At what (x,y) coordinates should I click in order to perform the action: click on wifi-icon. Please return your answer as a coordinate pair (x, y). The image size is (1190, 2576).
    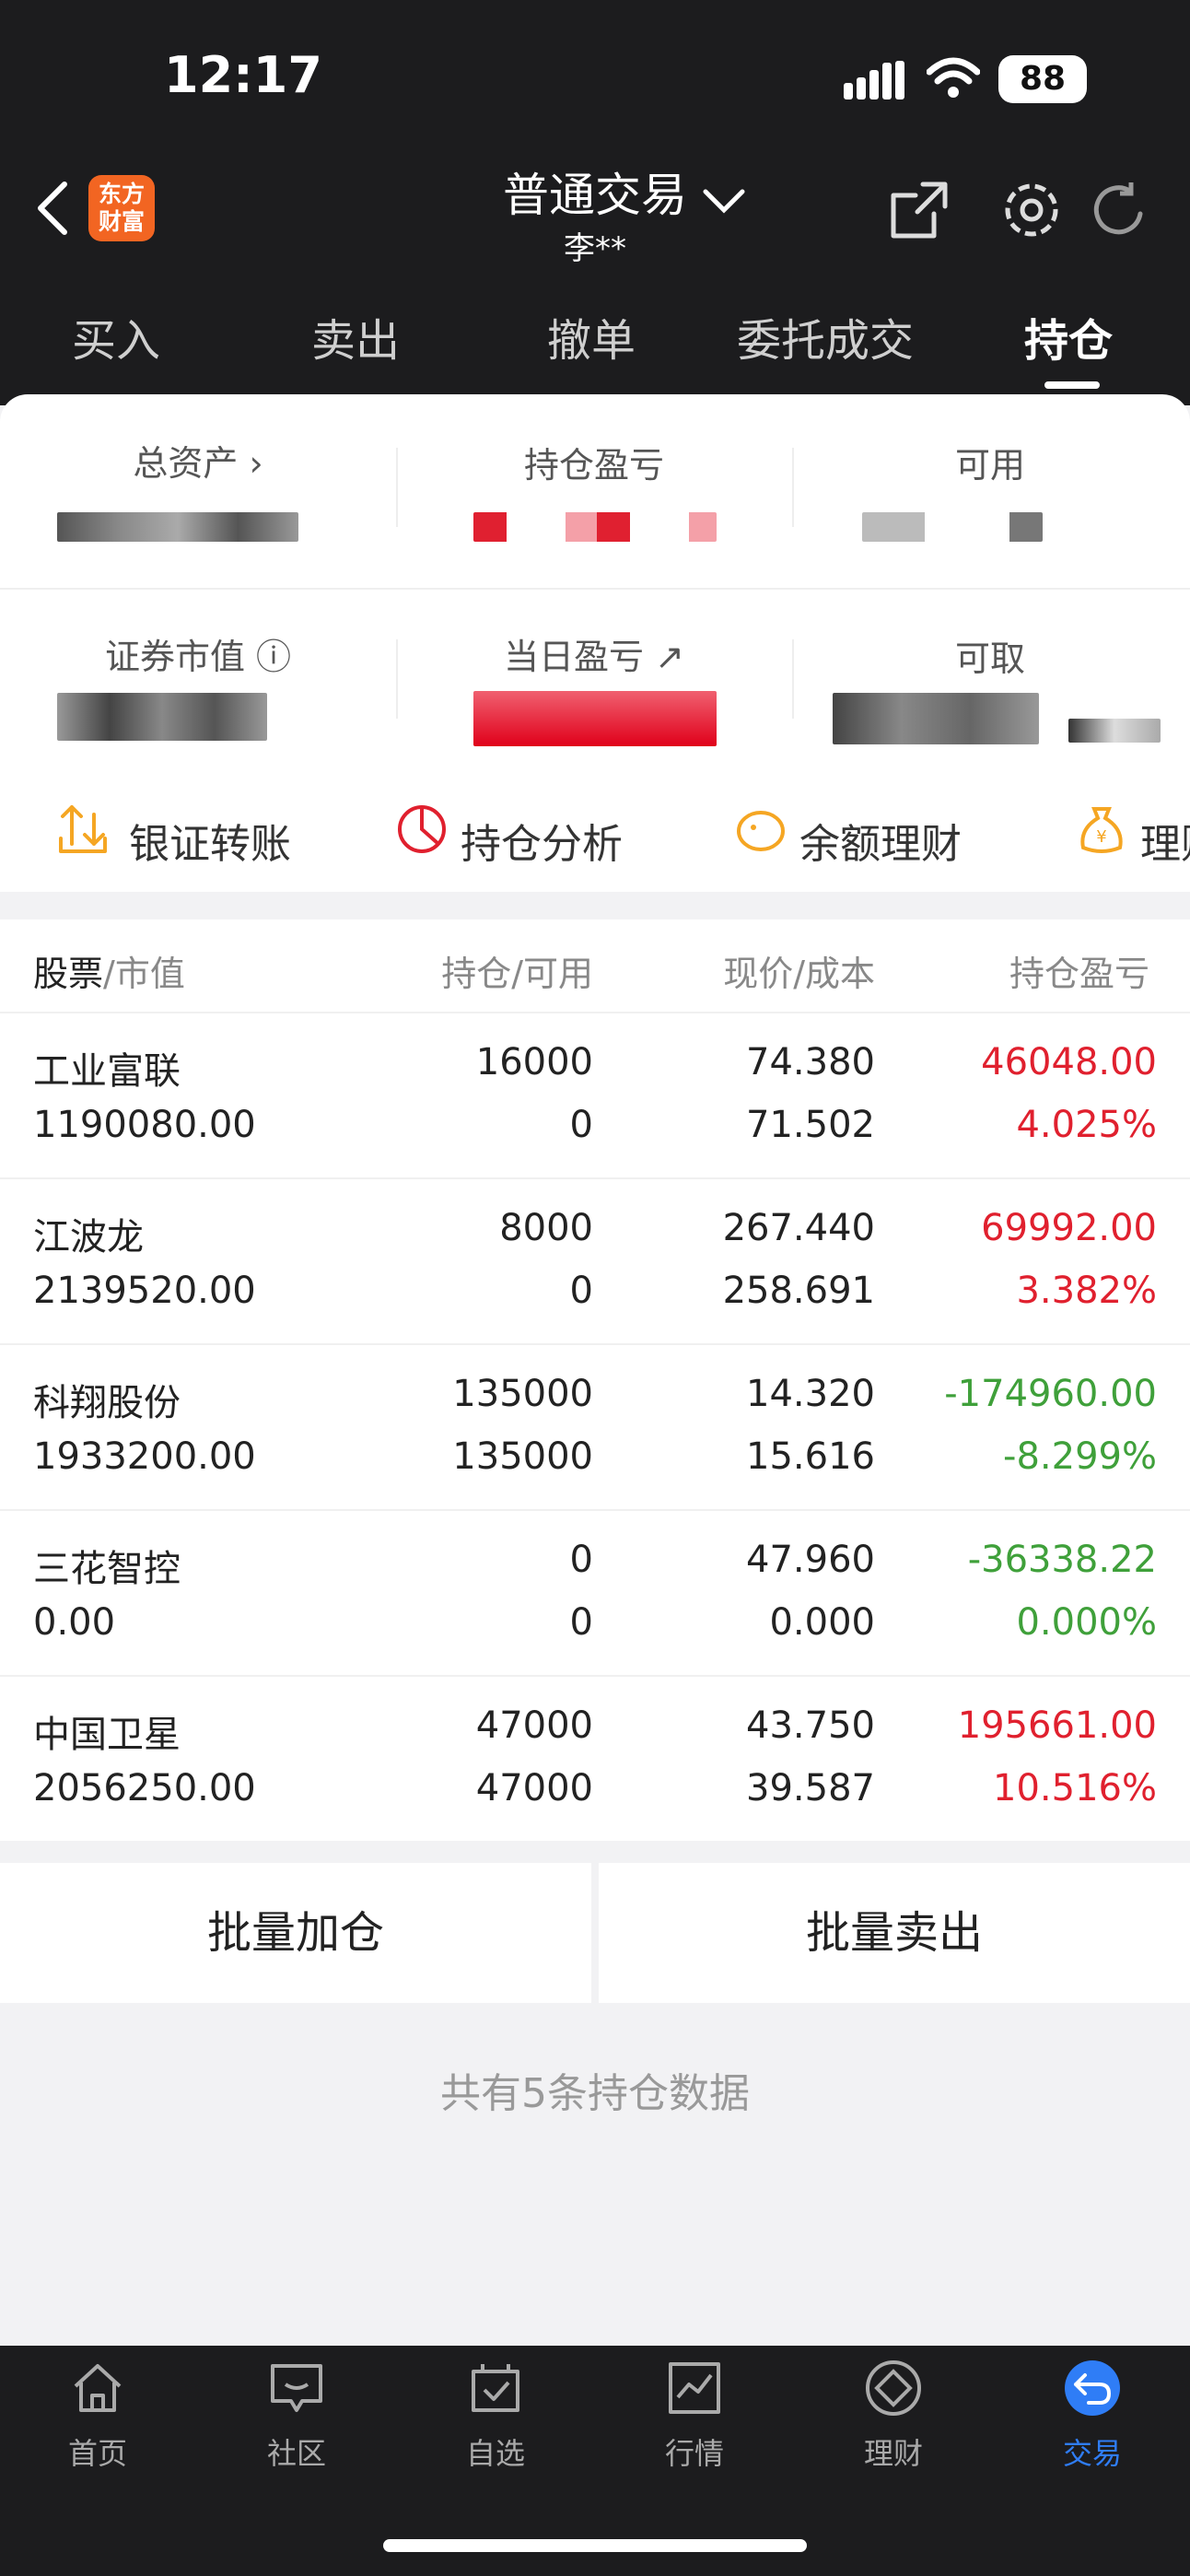
    Looking at the image, I should click on (953, 77).